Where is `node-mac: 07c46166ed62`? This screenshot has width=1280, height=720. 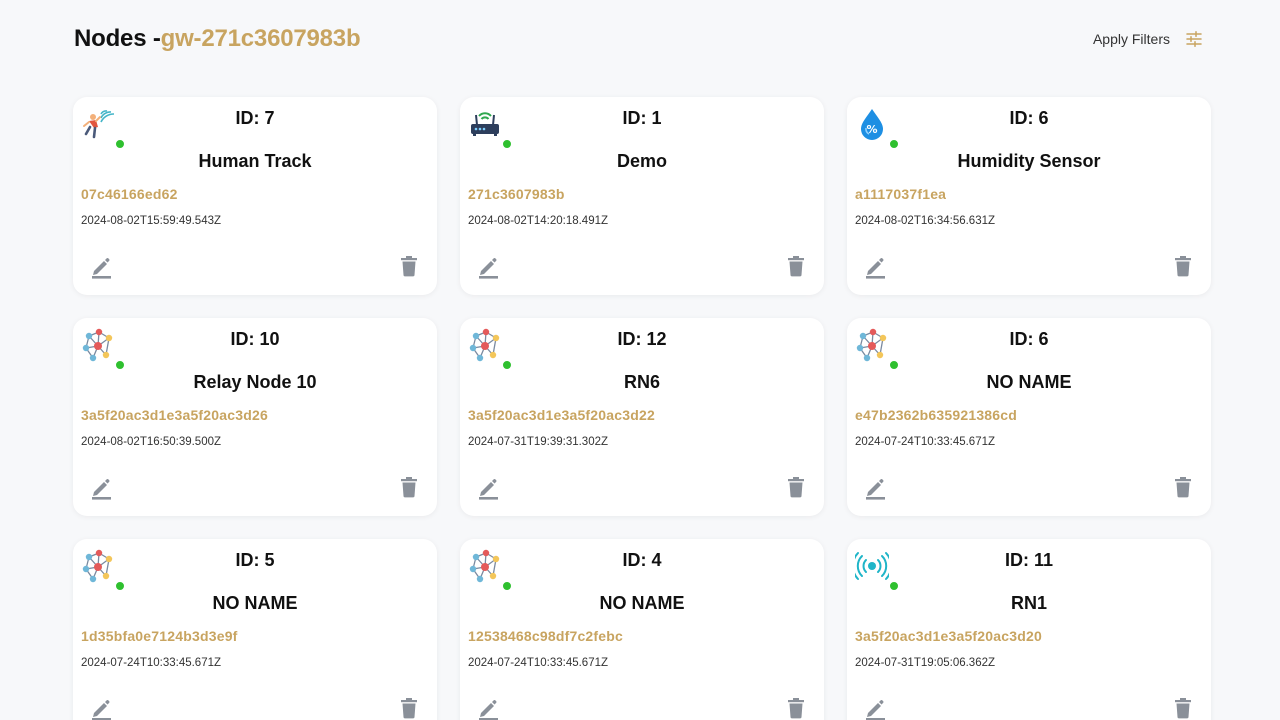
node-mac: 07c46166ed62 is located at coordinates (129, 194).